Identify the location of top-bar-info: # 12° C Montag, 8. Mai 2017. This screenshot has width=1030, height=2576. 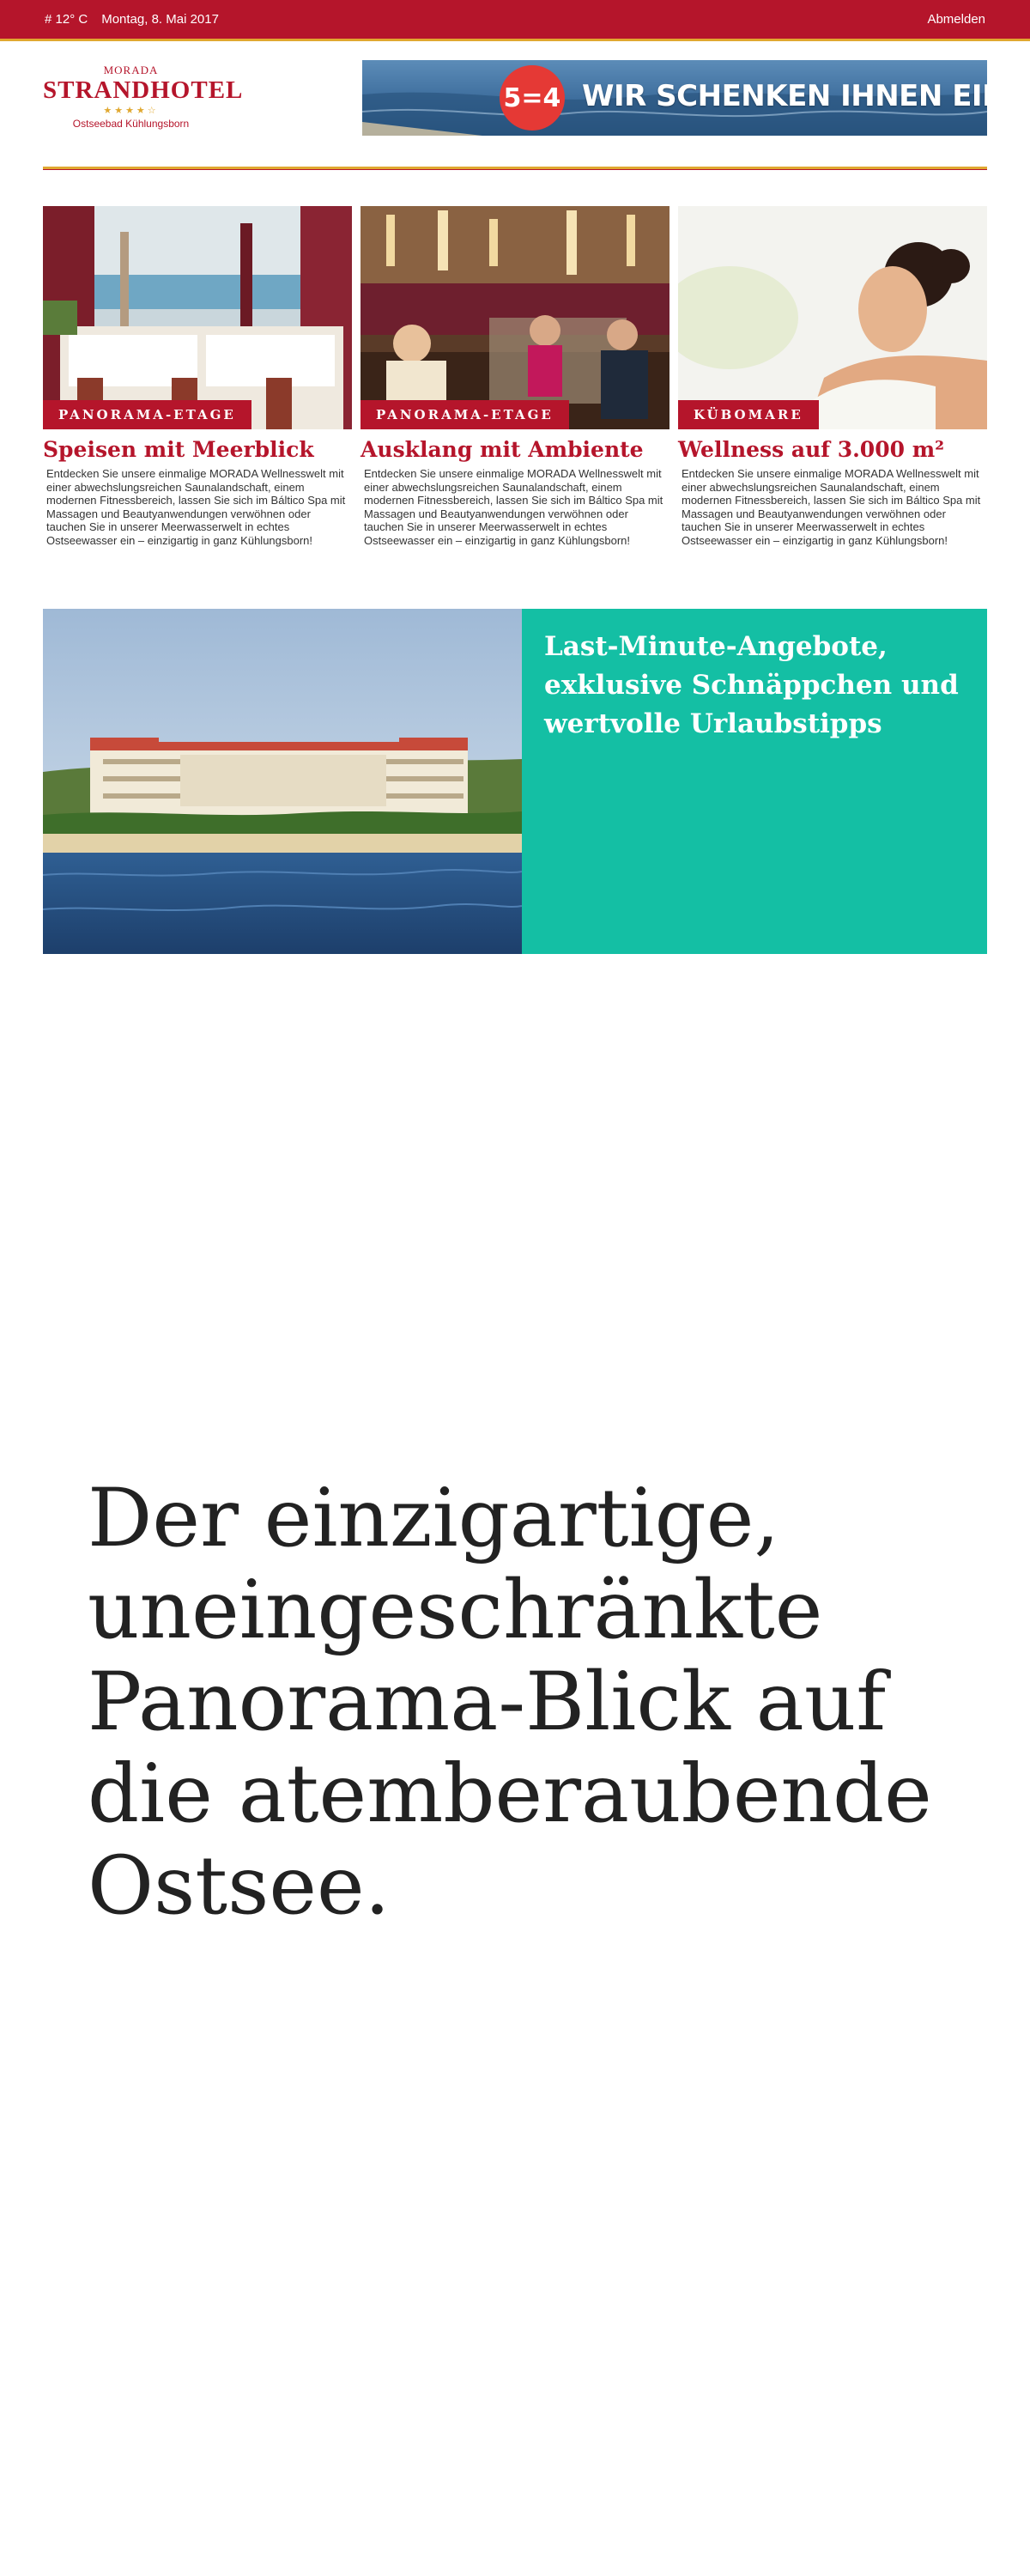
(132, 19).